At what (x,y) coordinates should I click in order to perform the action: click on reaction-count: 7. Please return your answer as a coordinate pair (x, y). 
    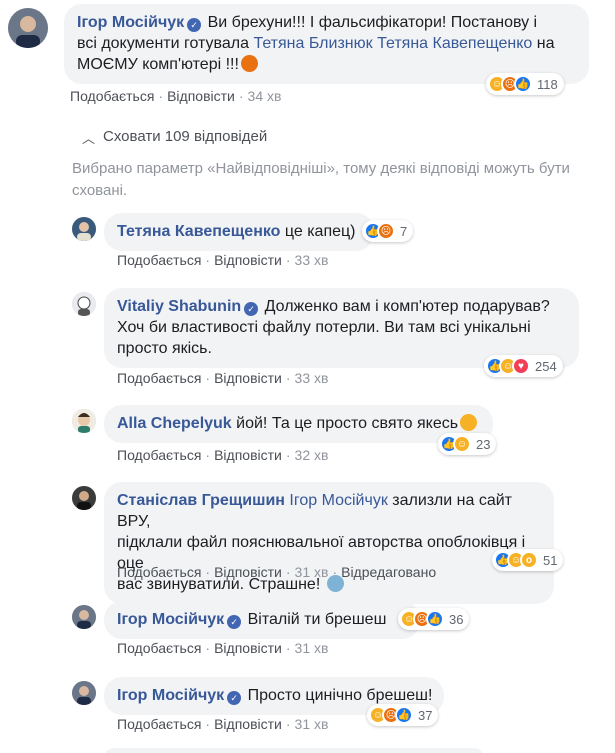
    Looking at the image, I should click on (404, 231).